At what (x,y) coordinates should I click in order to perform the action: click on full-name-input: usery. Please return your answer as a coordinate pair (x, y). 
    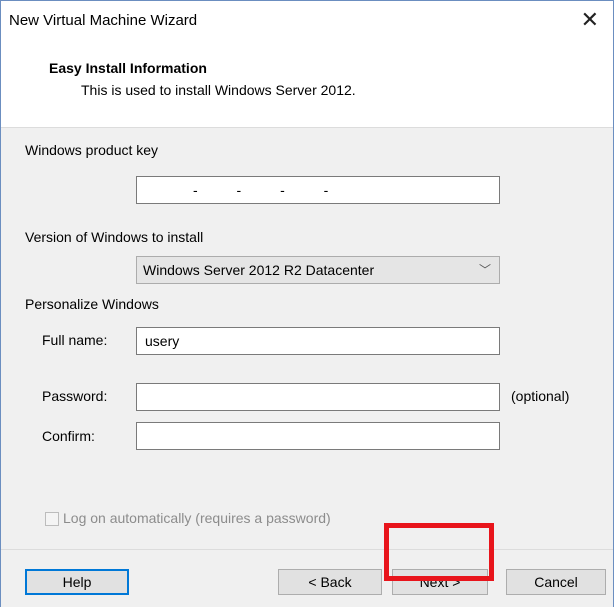
    Looking at the image, I should click on (318, 341).